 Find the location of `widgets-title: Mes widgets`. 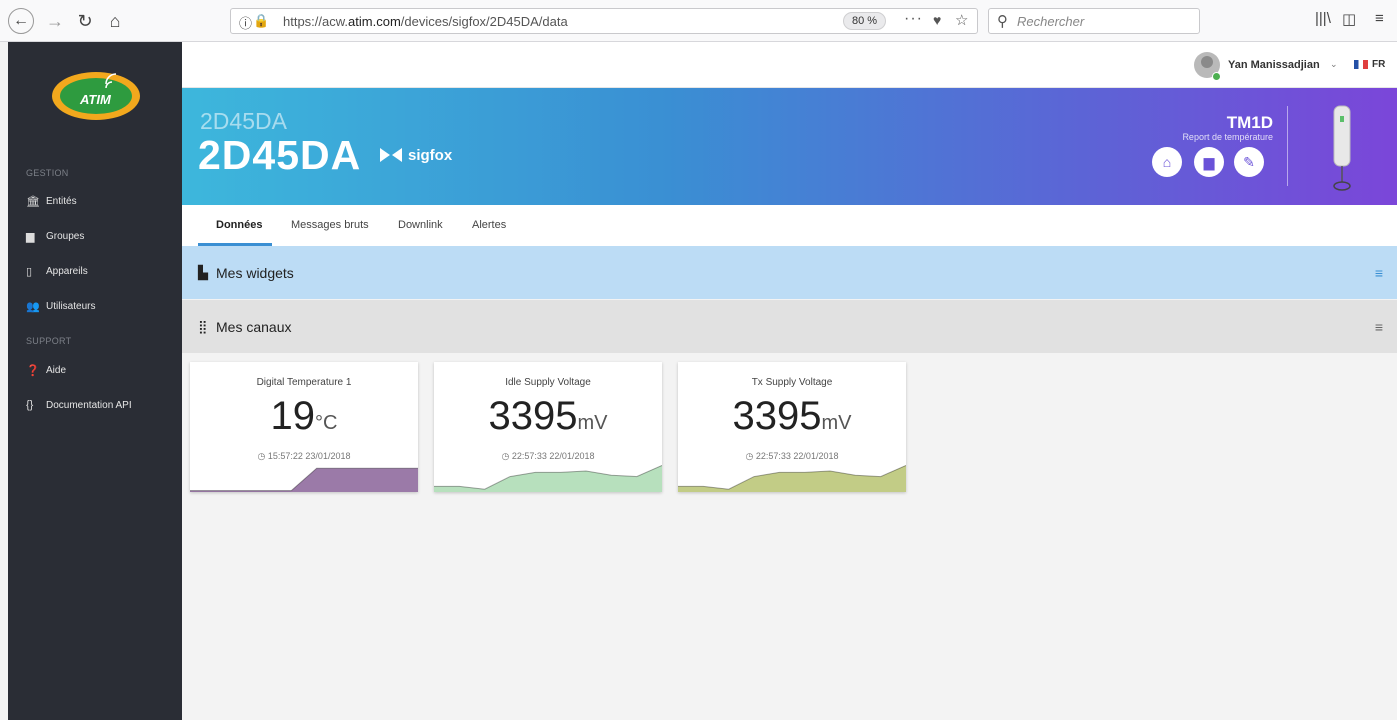

widgets-title: Mes widgets is located at coordinates (255, 272).